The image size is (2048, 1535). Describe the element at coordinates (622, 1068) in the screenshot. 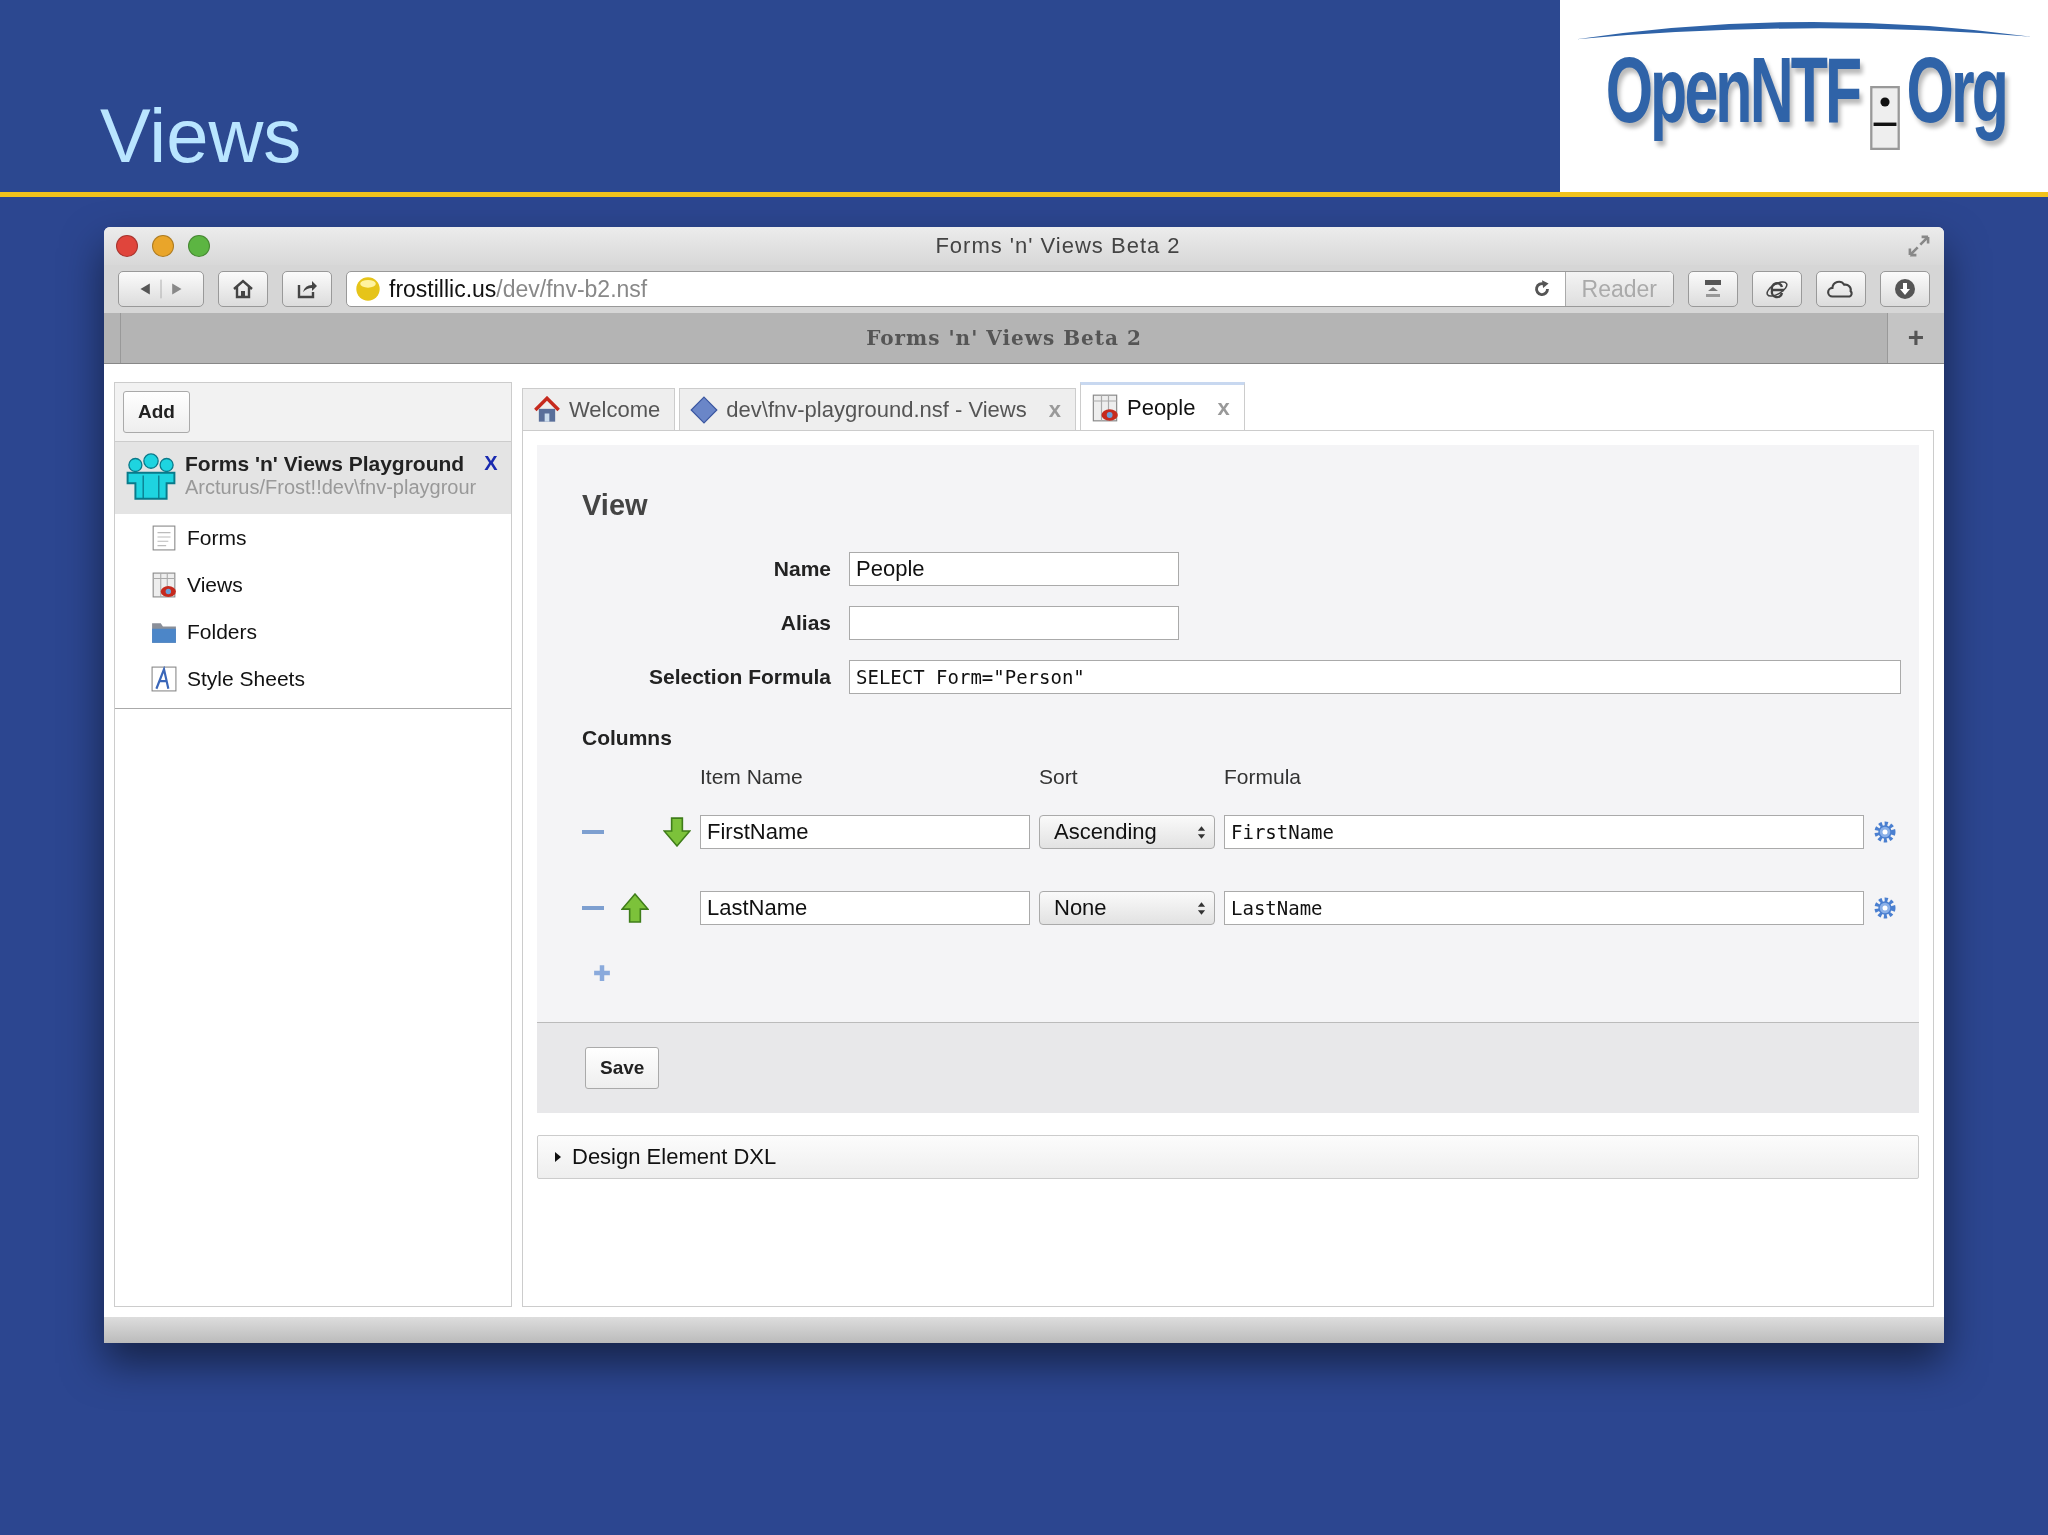

I see `save-button: Save` at that location.